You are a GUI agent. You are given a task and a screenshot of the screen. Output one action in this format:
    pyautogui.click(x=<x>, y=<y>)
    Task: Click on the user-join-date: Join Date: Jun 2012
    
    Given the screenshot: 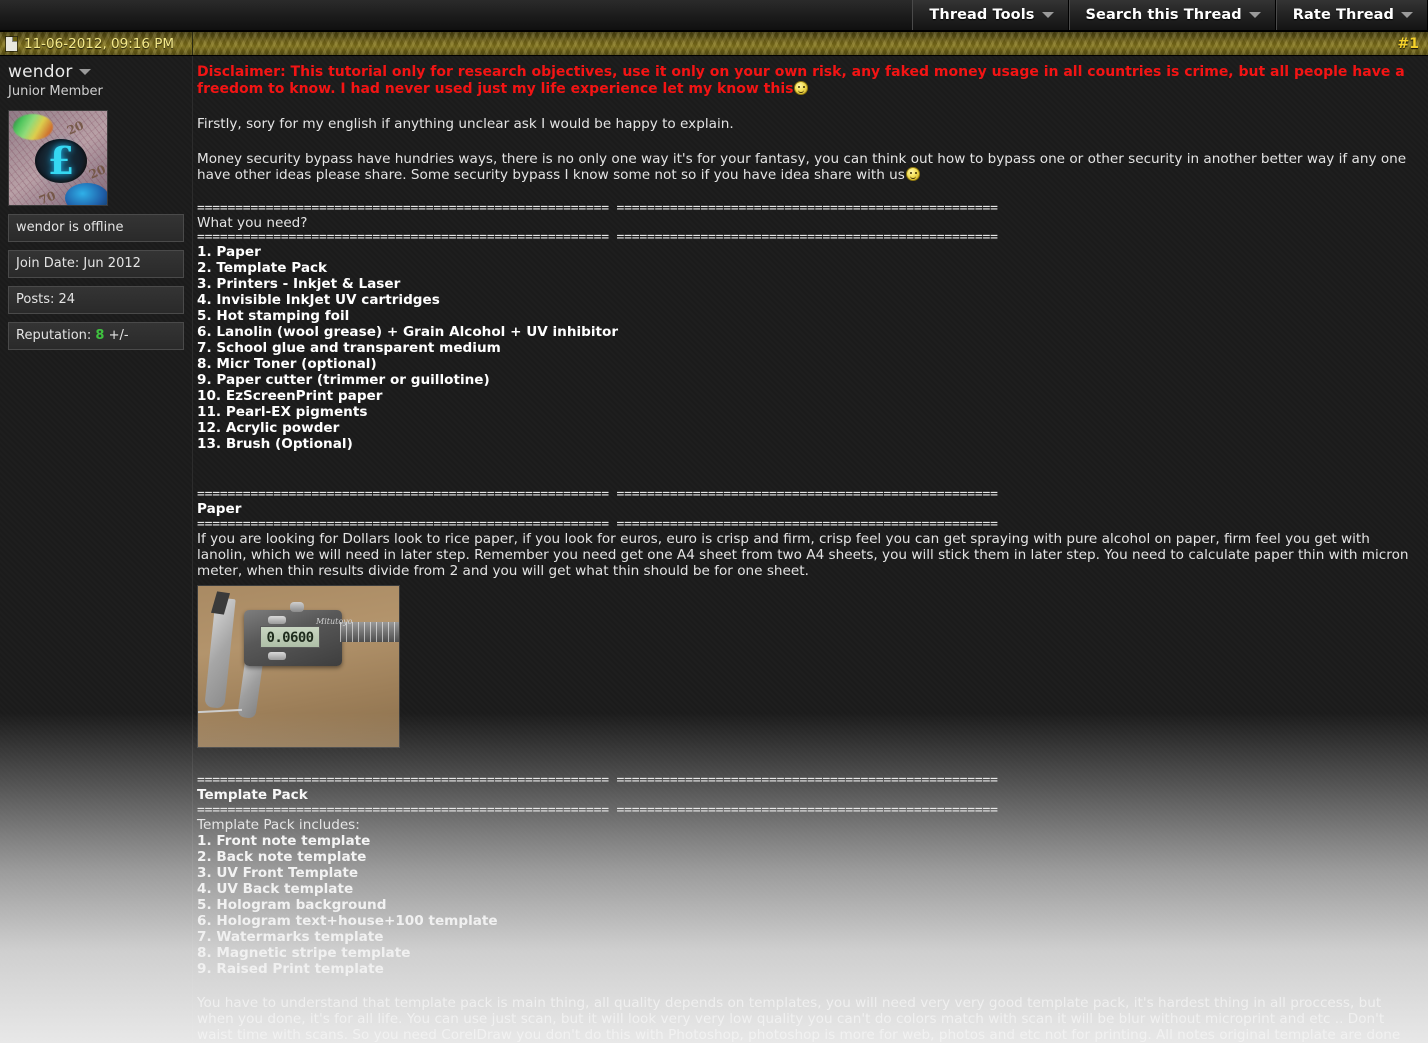 What is the action you would take?
    pyautogui.click(x=96, y=264)
    